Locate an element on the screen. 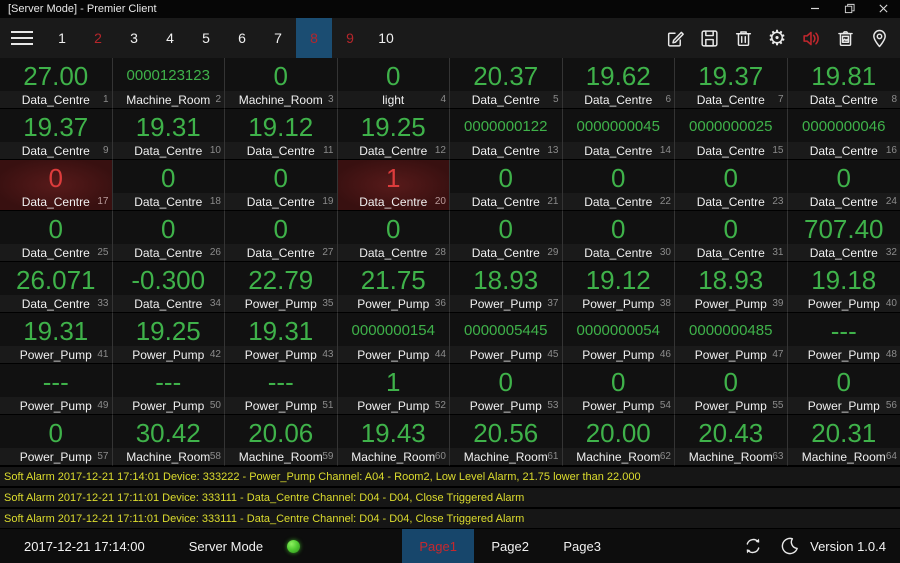  sensor-tile-32: 707.40 Data_Centre 32 is located at coordinates (843, 236).